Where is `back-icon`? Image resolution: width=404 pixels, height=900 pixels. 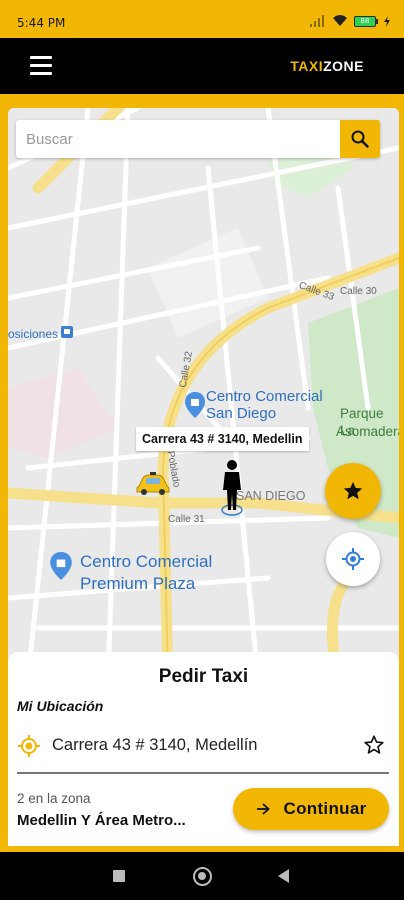
back-icon is located at coordinates (283, 876).